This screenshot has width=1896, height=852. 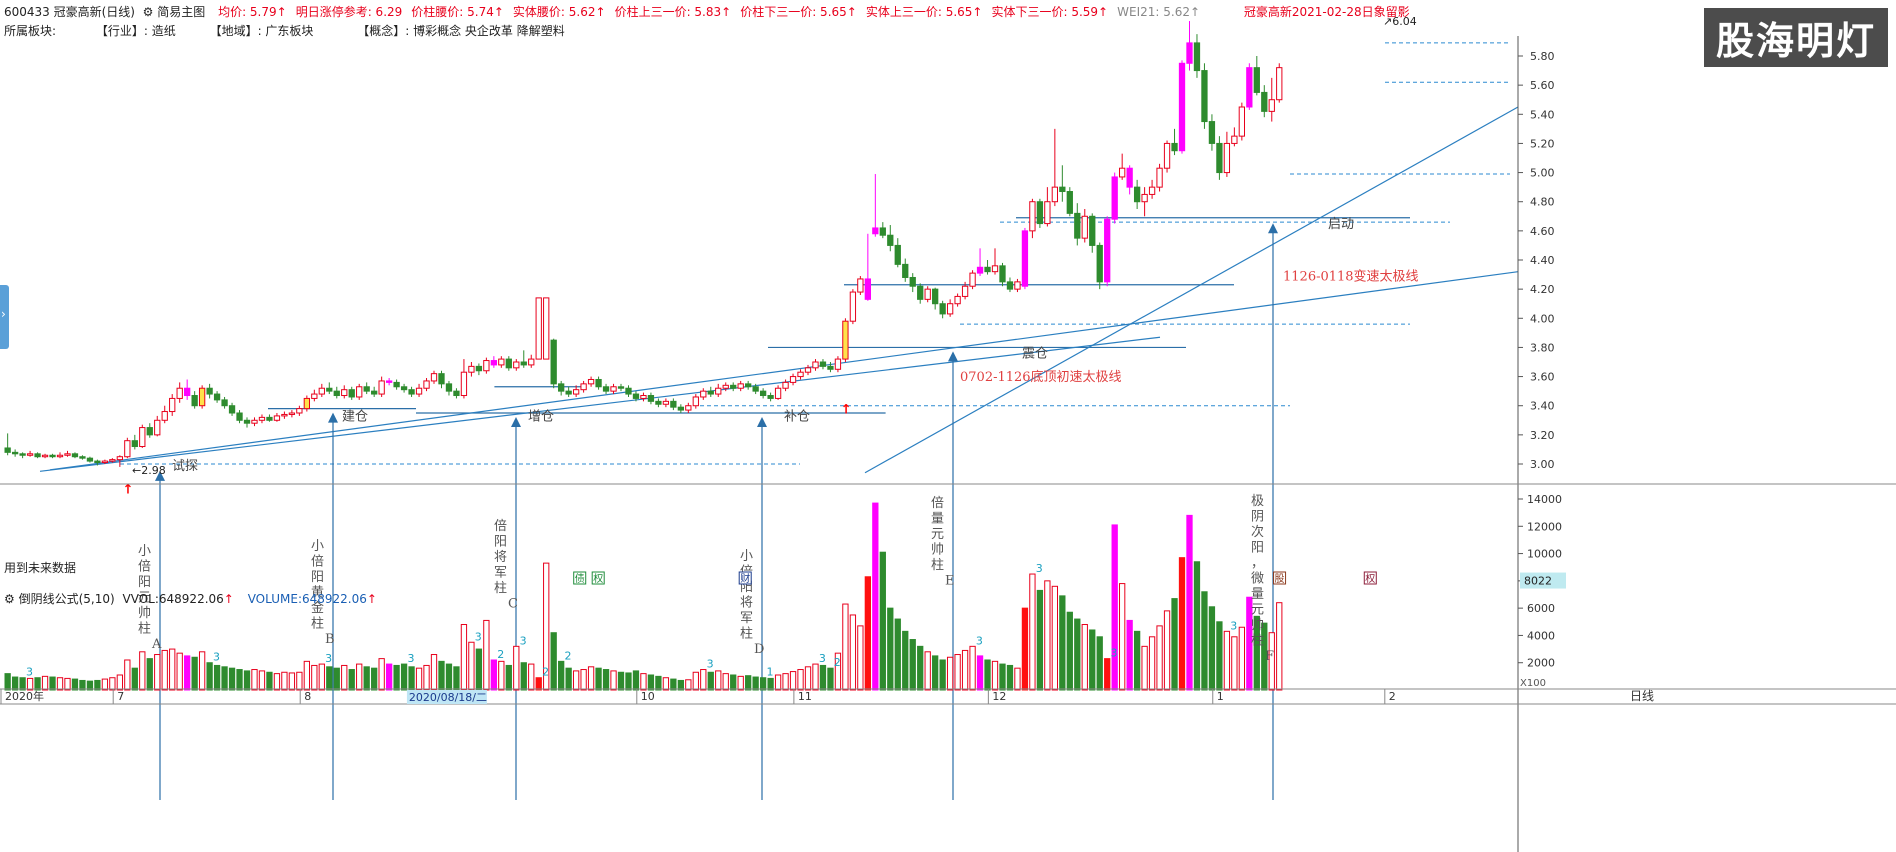 What do you see at coordinates (798, 12) in the screenshot?
I see `indicator-item: 价柱下三一价: 5.65↑` at bounding box center [798, 12].